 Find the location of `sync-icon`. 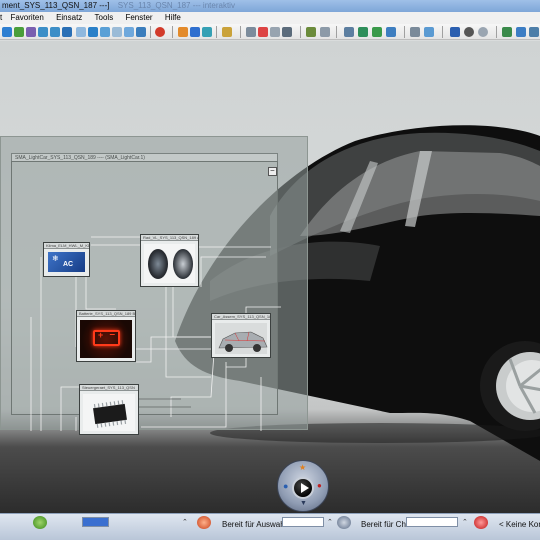

sync-icon is located at coordinates (455, 32).